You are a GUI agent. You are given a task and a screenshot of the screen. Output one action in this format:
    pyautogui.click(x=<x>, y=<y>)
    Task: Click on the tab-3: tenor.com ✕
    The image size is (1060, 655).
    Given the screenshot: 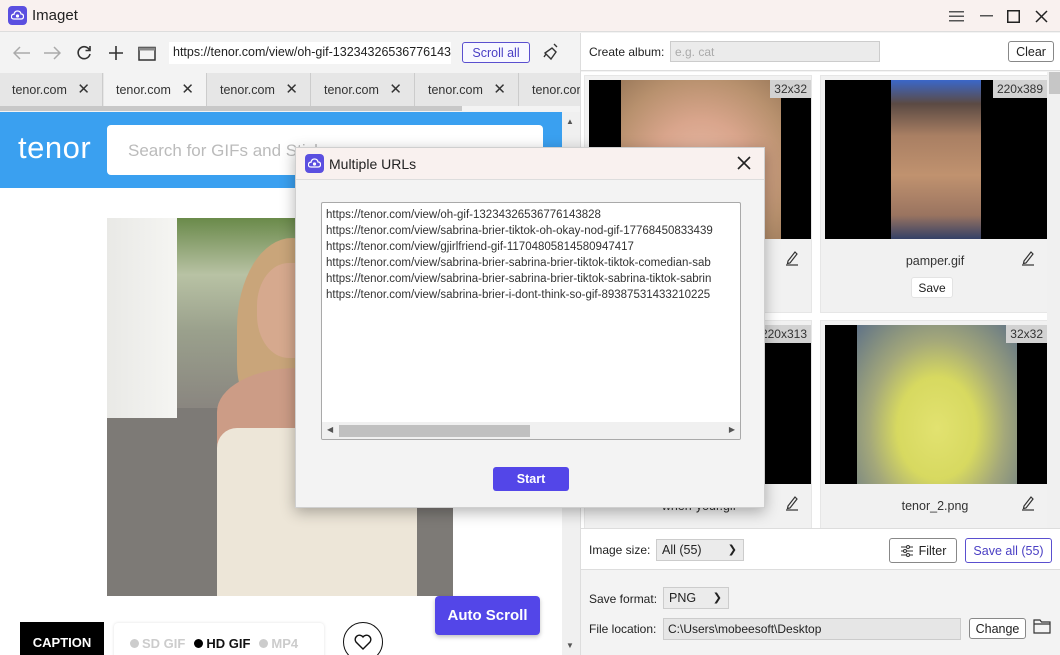 What is the action you would take?
    pyautogui.click(x=259, y=89)
    